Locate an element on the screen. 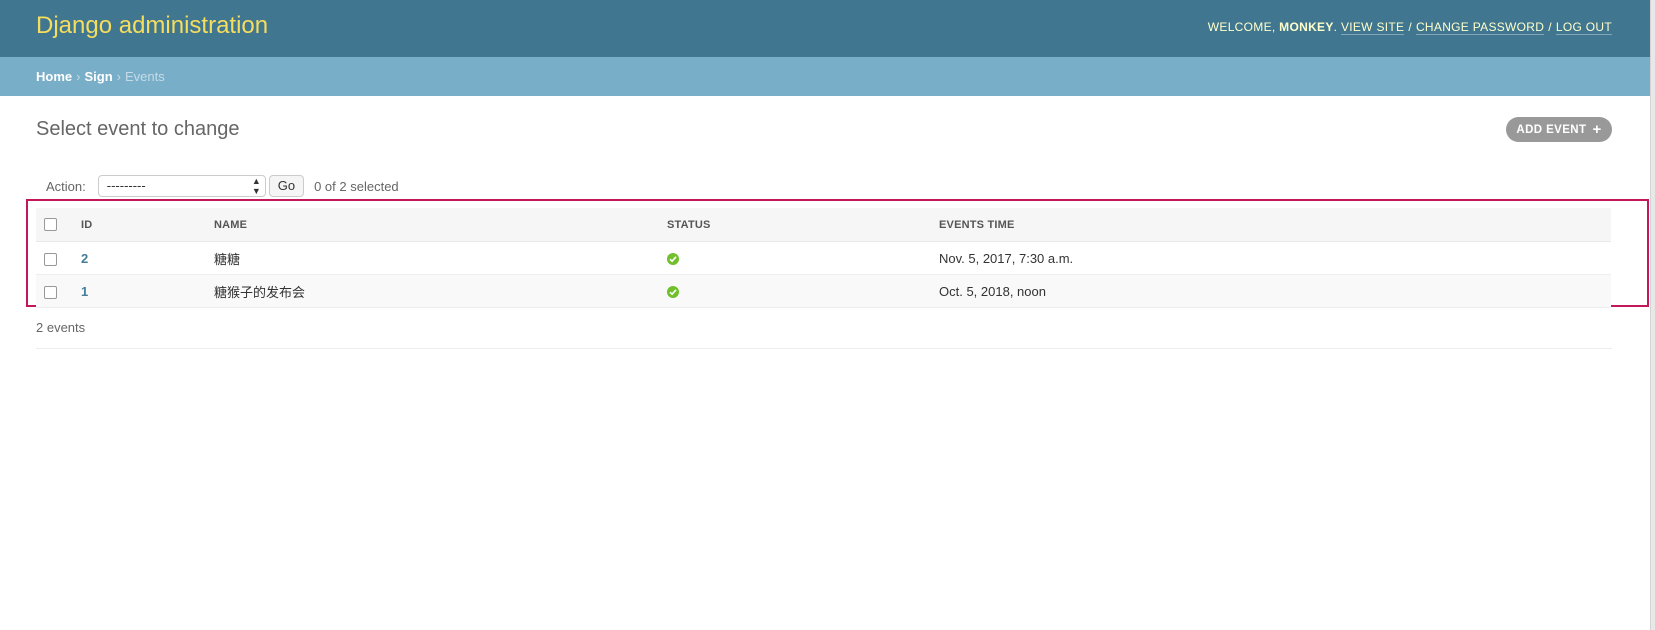  actions-bar: Action: --------- ▲ ▼ Go 0 of 2 selected is located at coordinates (217, 186).